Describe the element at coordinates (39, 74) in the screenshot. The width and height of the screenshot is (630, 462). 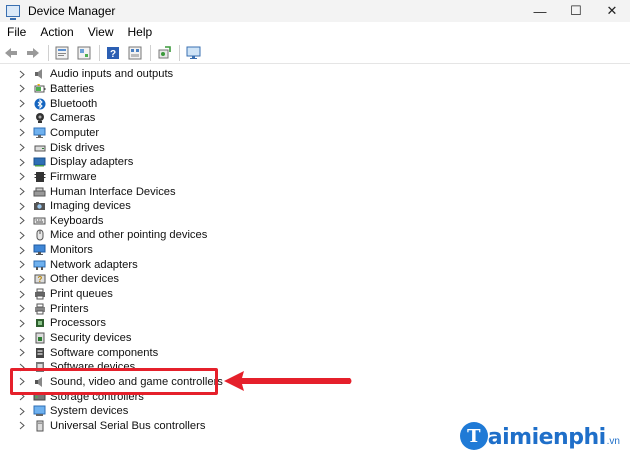
I see `speaker-icon` at that location.